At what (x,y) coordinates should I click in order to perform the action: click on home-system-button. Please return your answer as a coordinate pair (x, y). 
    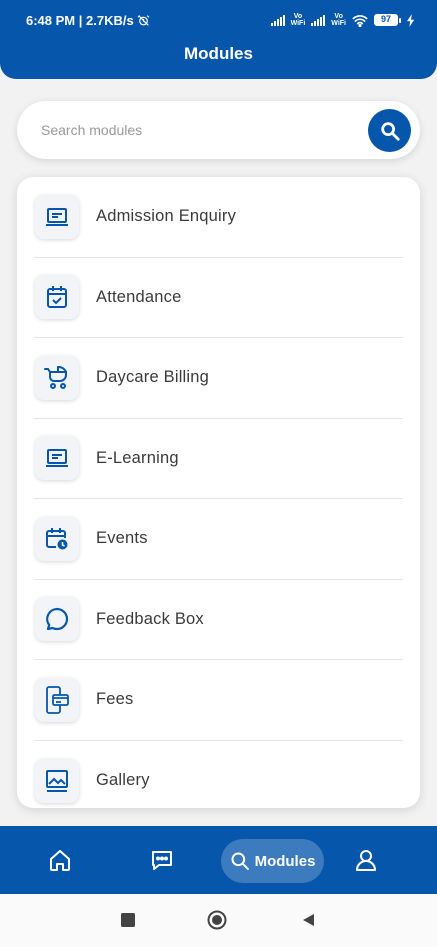
    Looking at the image, I should click on (217, 920).